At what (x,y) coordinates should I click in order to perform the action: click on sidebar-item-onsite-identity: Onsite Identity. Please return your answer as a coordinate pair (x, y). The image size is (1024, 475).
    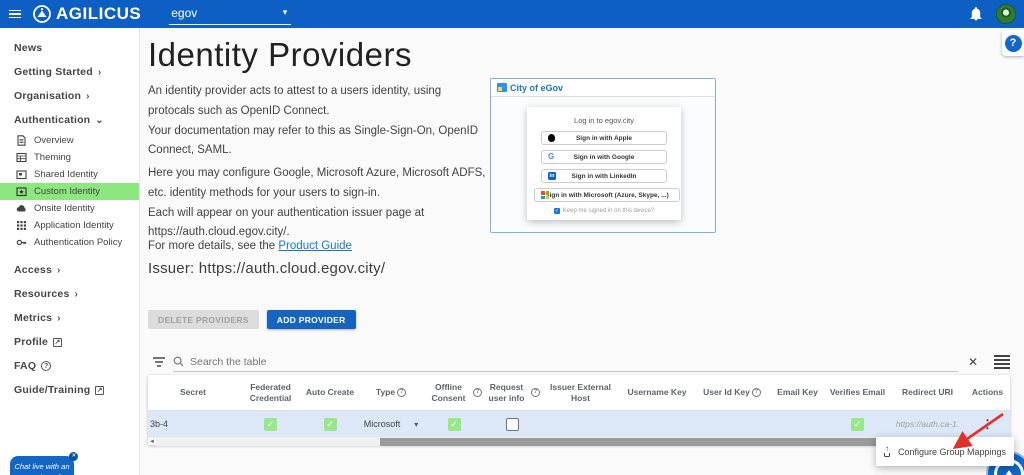
    Looking at the image, I should click on (69, 208).